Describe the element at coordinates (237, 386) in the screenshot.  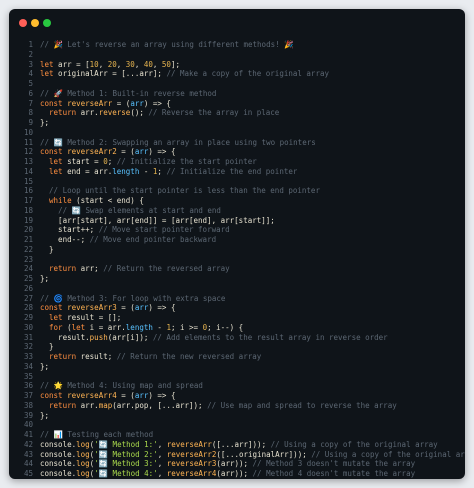
I see `code-line: 36 // 🌟 Method 4: Using map and spread` at that location.